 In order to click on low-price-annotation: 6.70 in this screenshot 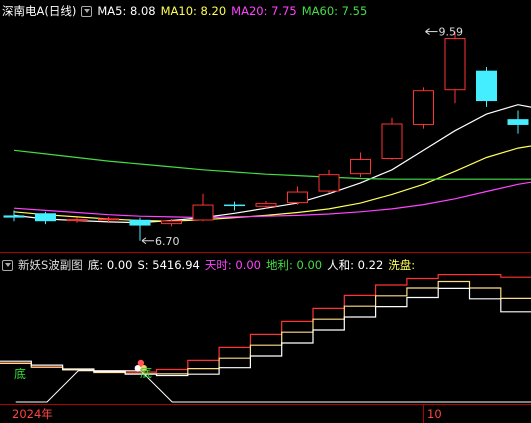, I will do `click(160, 241)`.